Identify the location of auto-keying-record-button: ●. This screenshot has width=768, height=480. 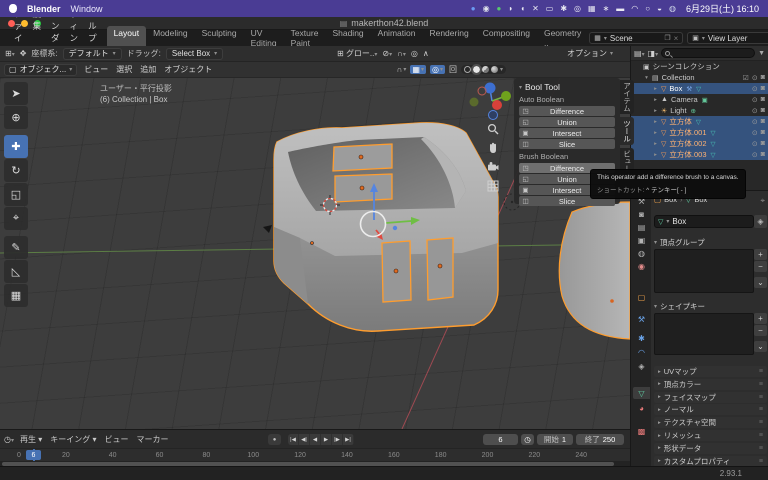
(274, 439).